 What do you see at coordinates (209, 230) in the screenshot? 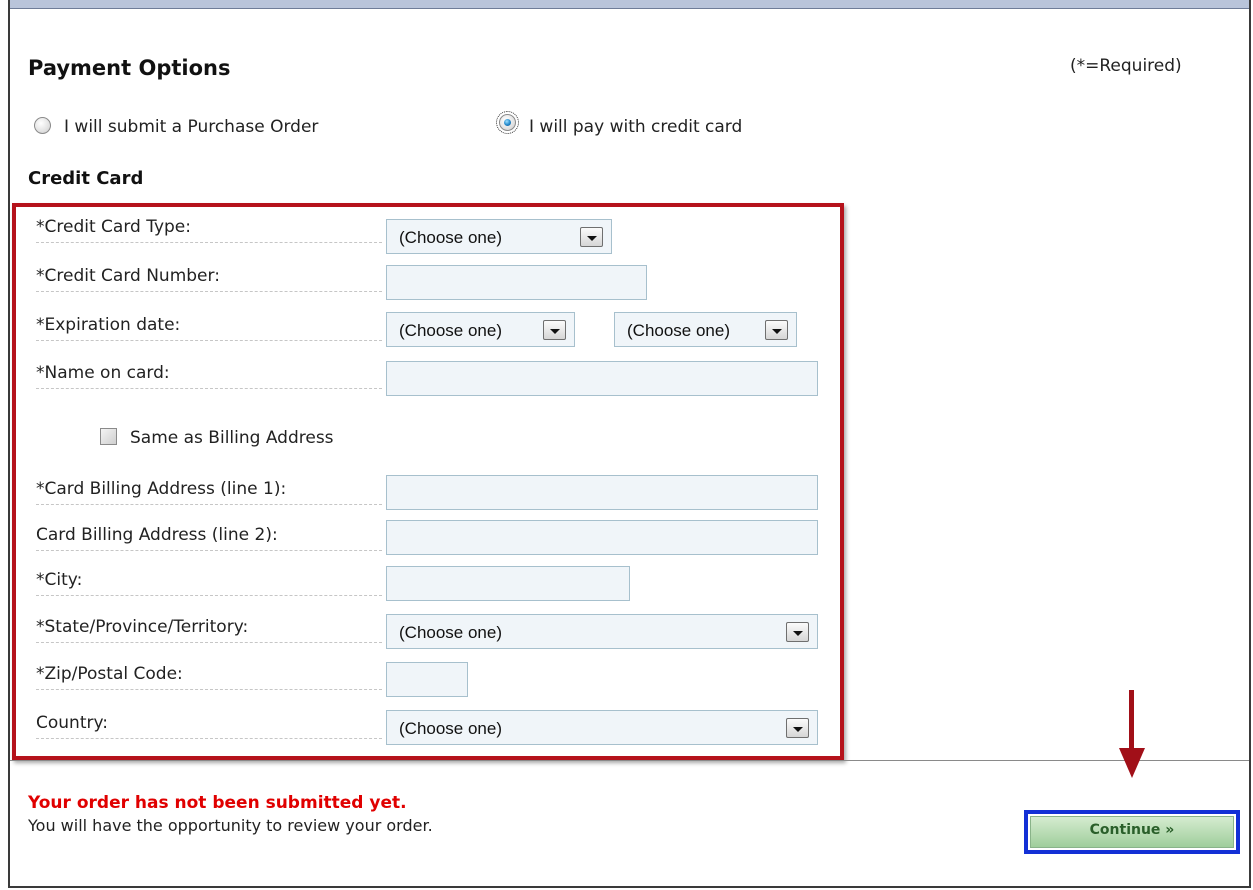
I see `card-type-label: *Credit Card Type:` at bounding box center [209, 230].